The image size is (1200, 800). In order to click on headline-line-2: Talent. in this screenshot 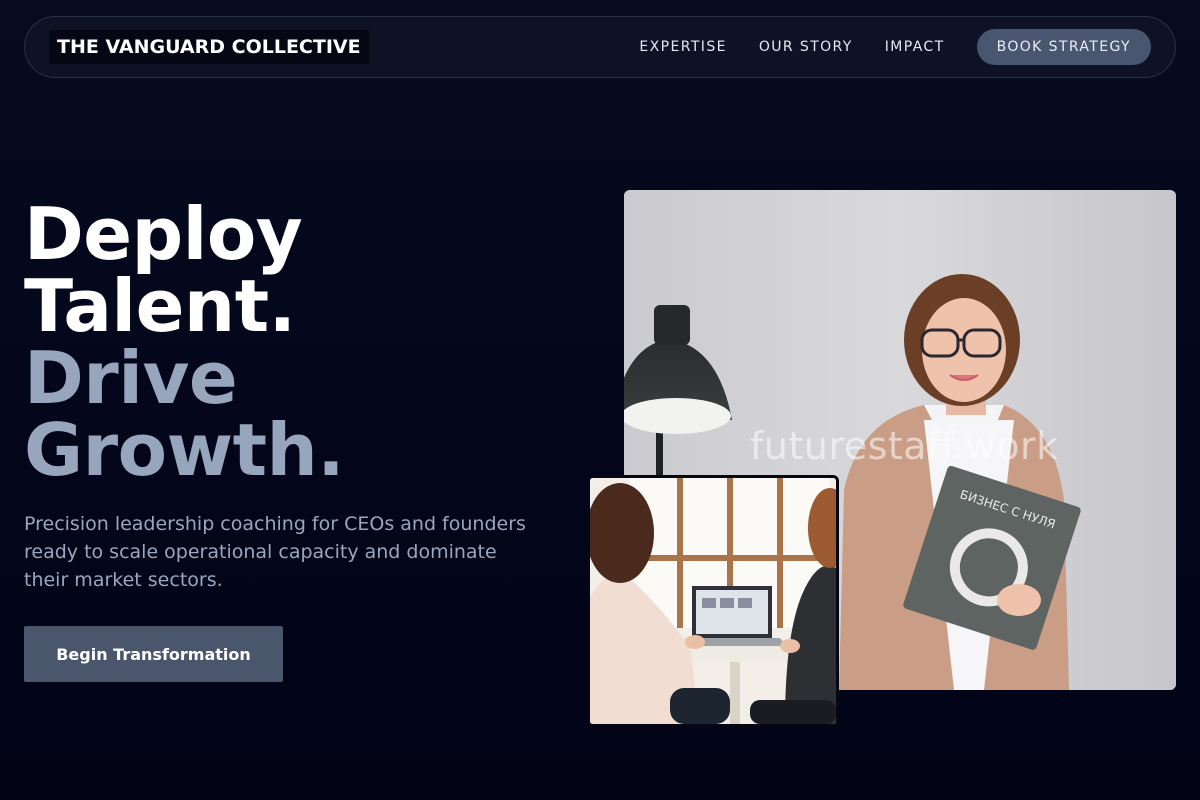, I will do `click(160, 306)`.